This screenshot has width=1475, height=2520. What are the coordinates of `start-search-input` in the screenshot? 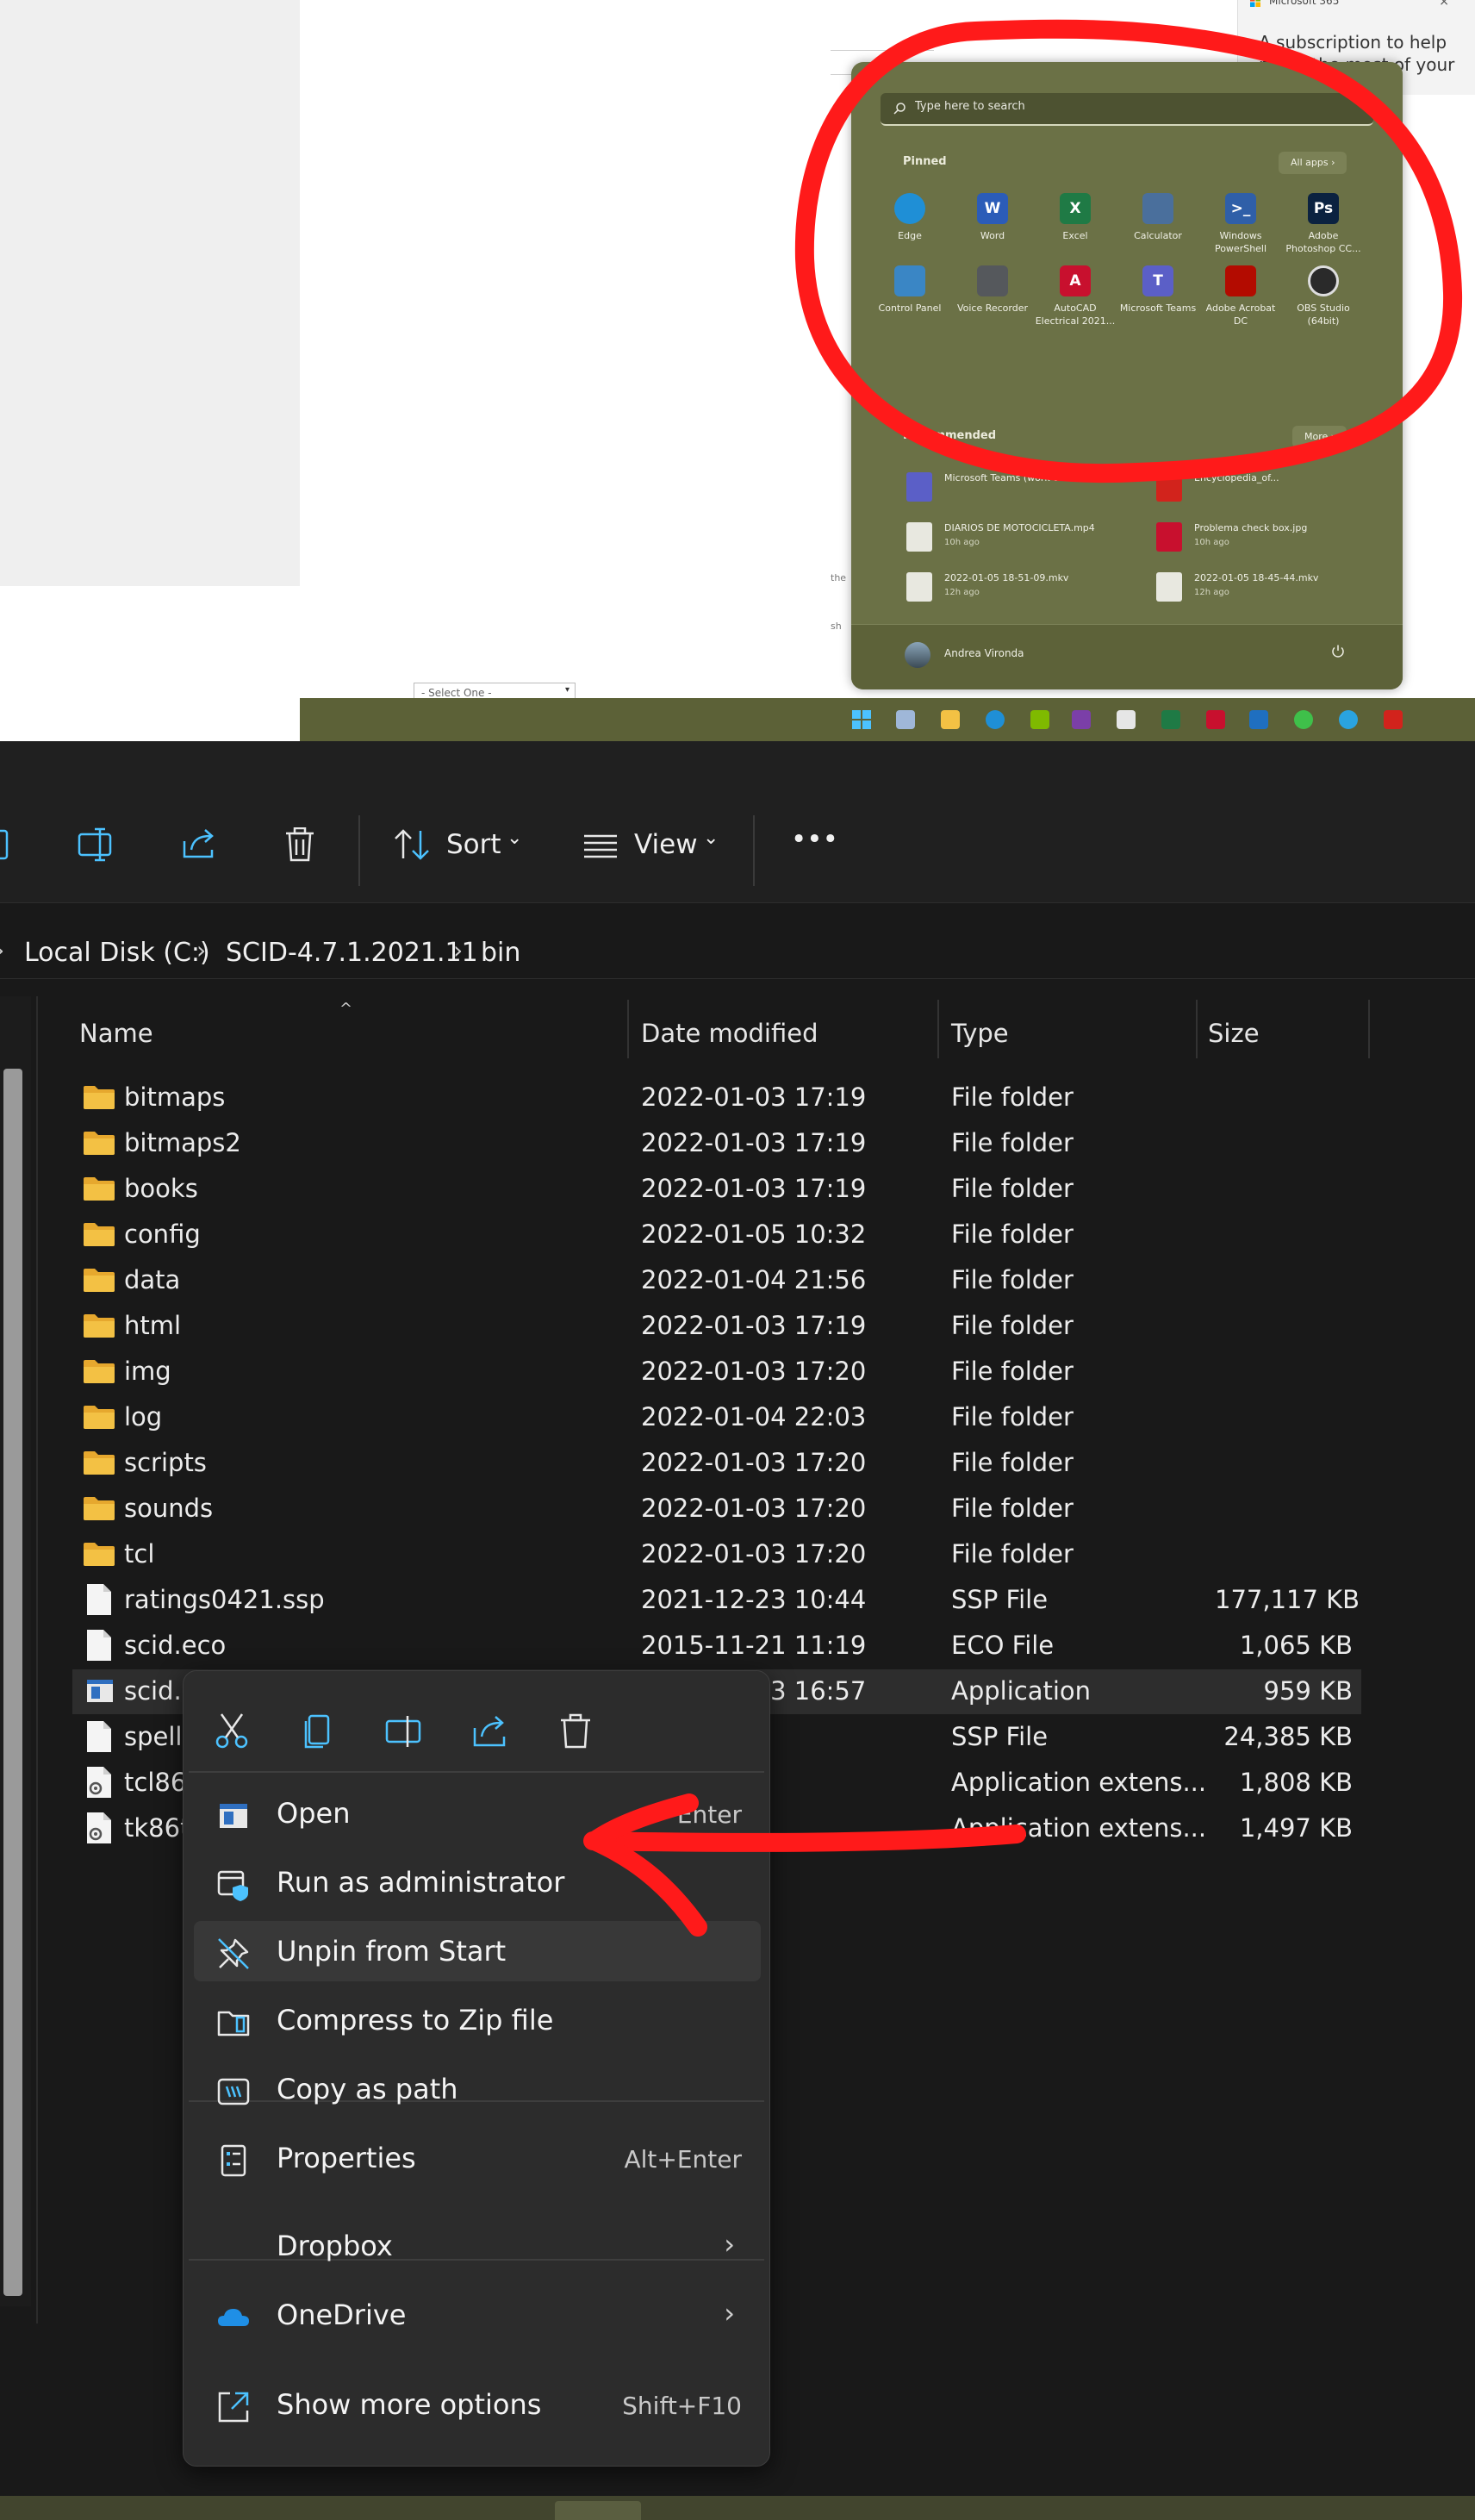 It's located at (1130, 106).